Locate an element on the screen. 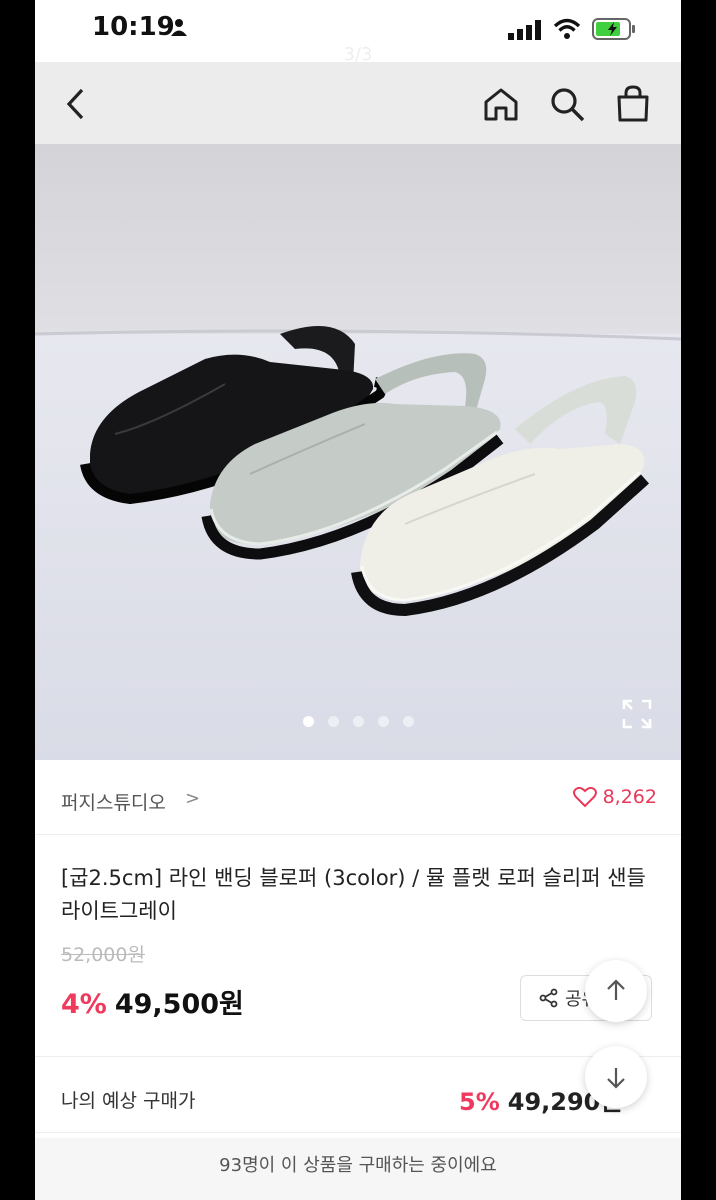 The image size is (716, 1200). status-bar: 10:19 상품 사진 3/3 is located at coordinates (358, 32).